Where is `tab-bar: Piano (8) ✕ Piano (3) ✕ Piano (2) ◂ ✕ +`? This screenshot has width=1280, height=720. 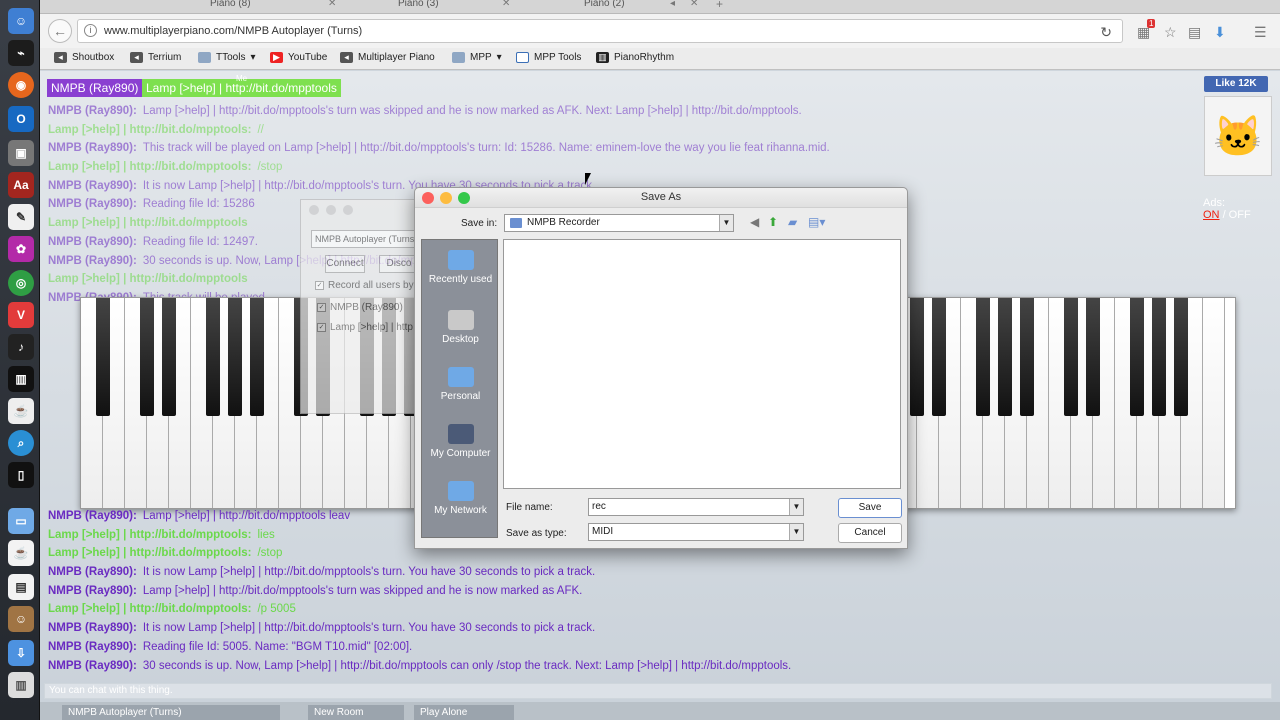
tab-bar: Piano (8) ✕ Piano (3) ✕ Piano (2) ◂ ✕ + is located at coordinates (660, 7).